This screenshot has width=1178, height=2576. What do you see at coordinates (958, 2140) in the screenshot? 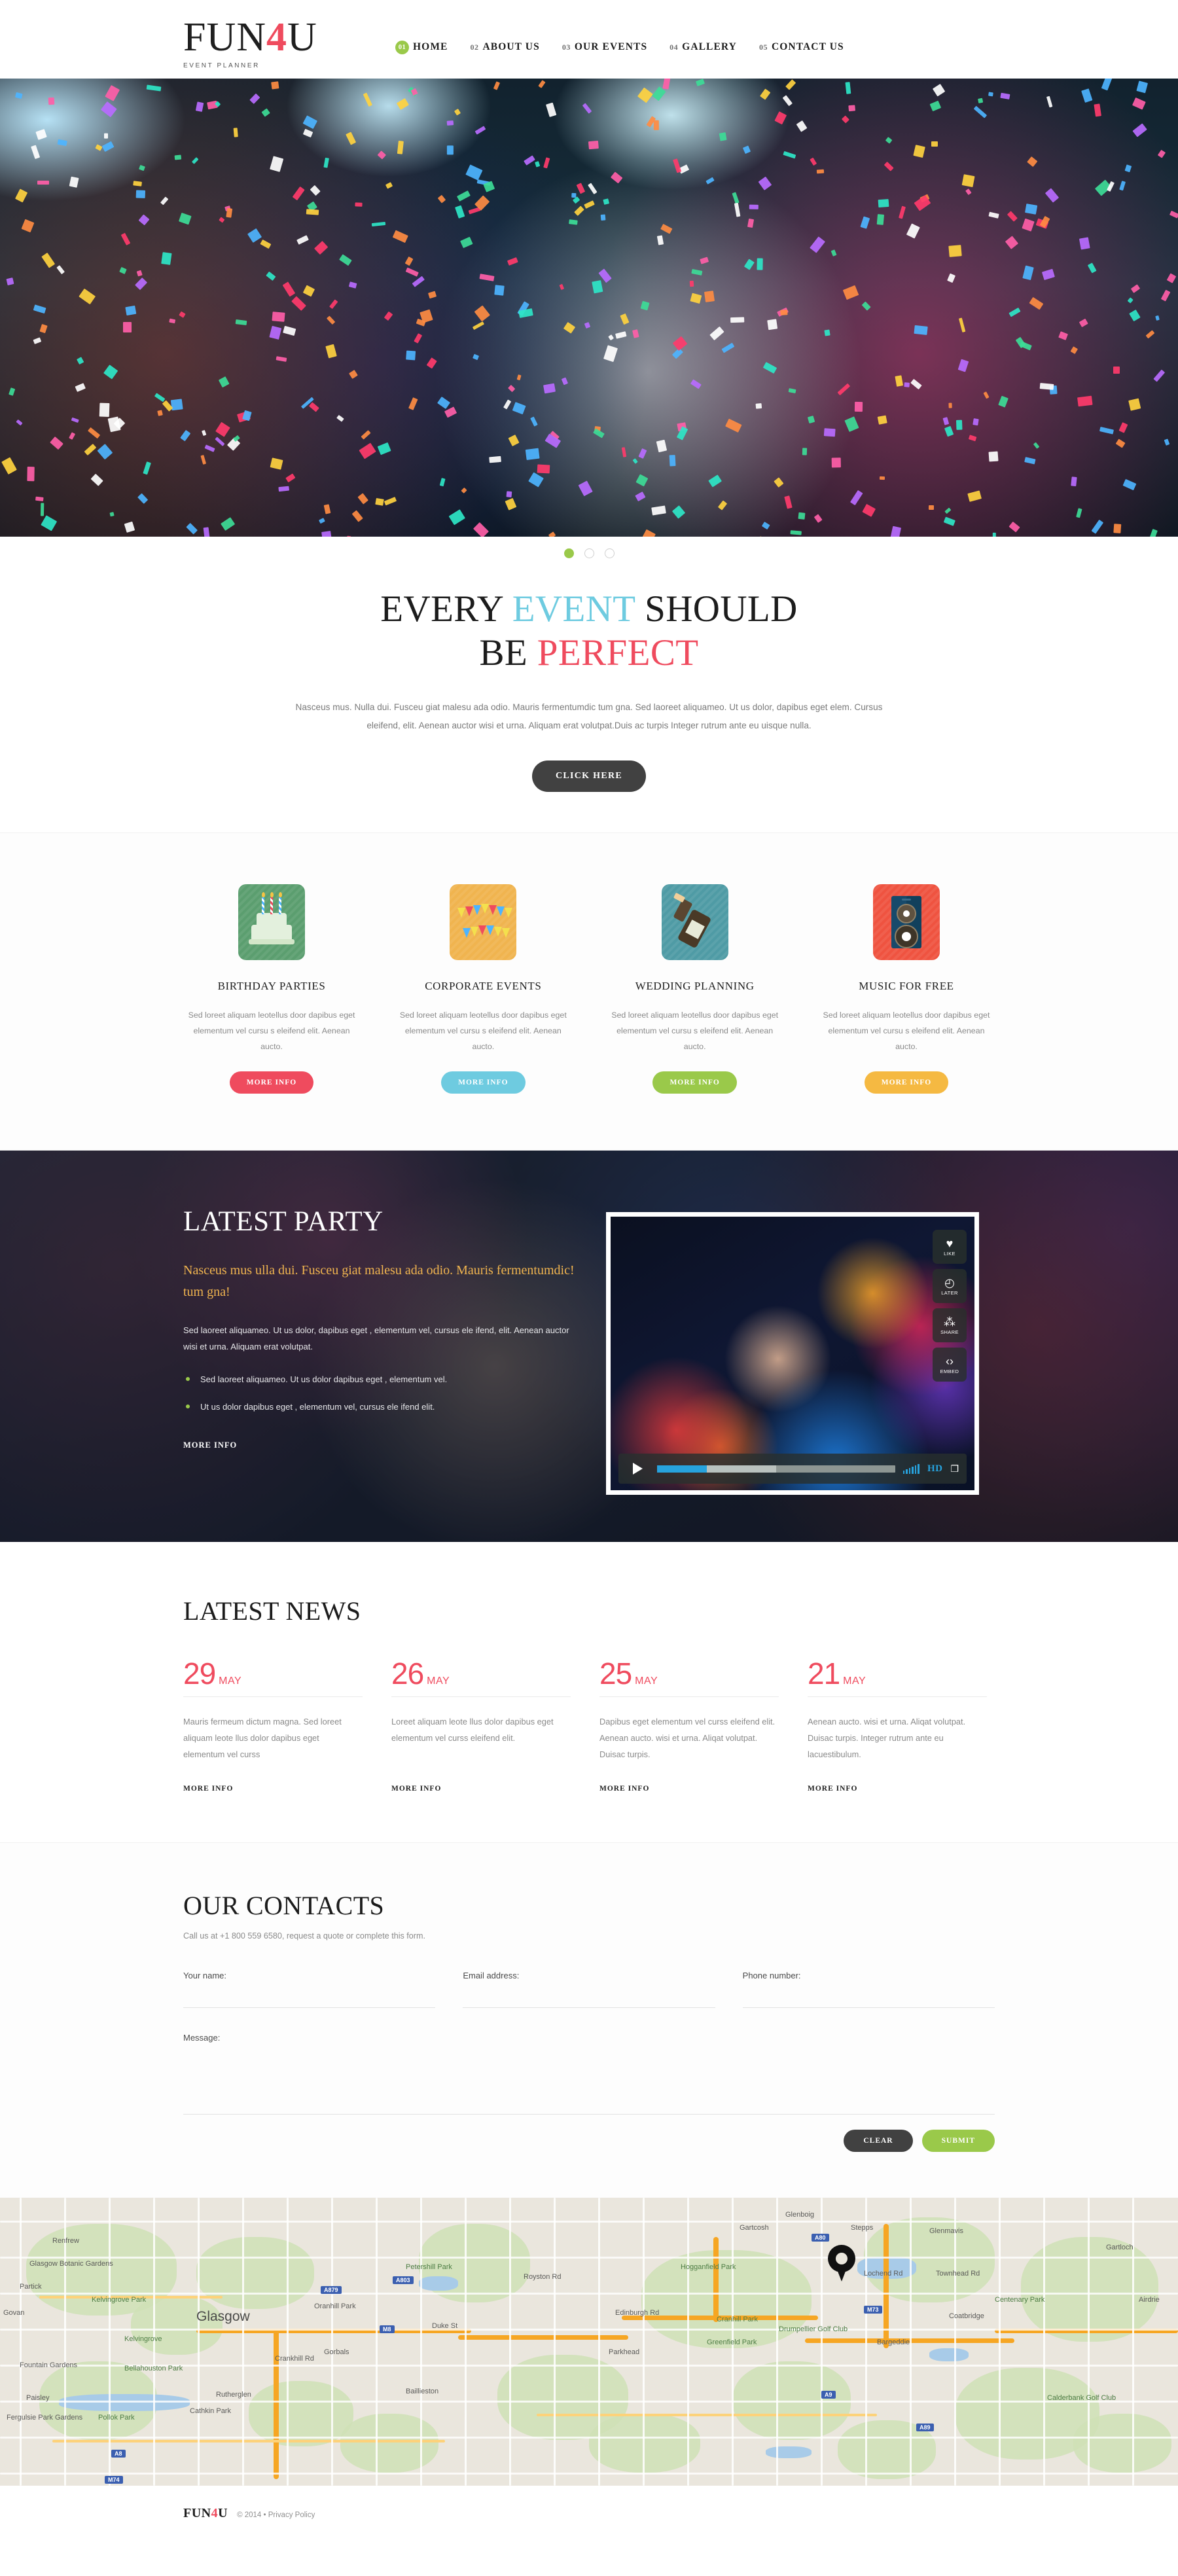
I see `submit-button: SUBMIT` at bounding box center [958, 2140].